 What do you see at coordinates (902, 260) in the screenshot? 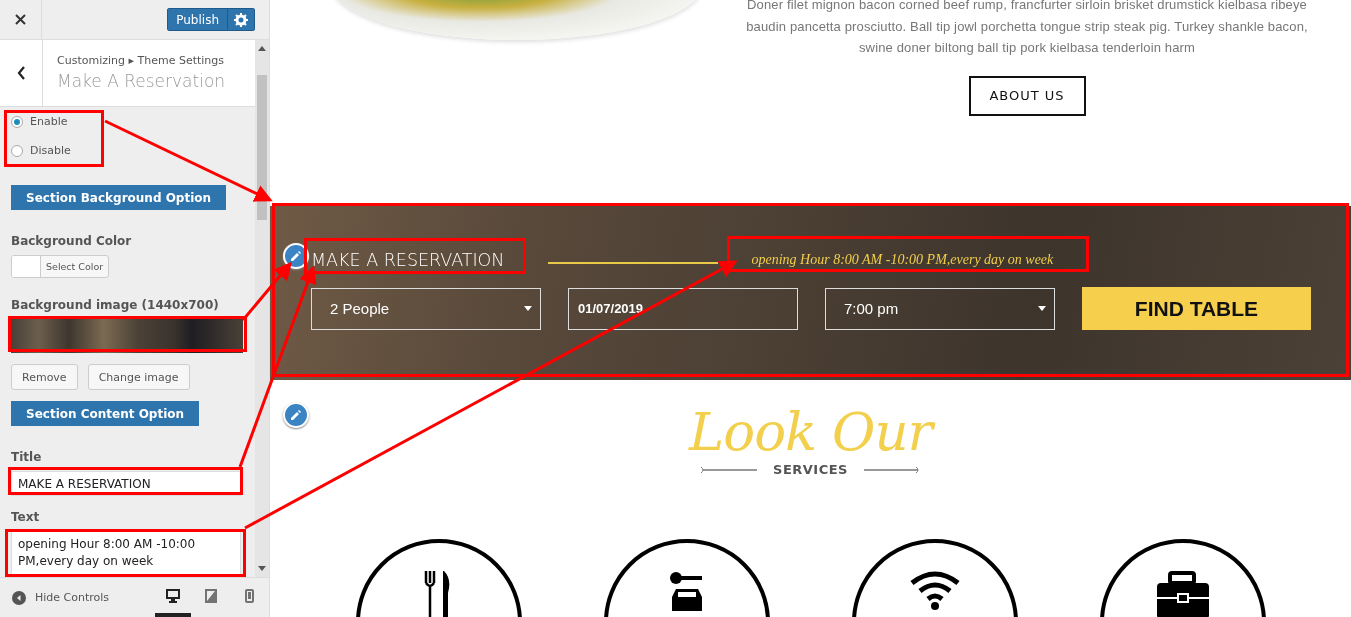
I see `opening-hours-text: opening Hour 8:00 AM -10:00 PM,every day on week` at bounding box center [902, 260].